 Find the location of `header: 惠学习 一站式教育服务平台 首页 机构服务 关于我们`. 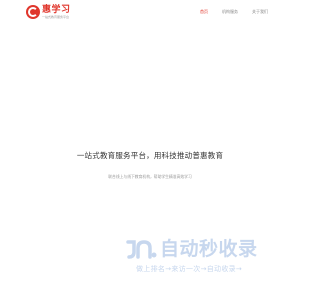

header: 惠学习 一站式教育服务平台 首页 机构服务 关于我们 is located at coordinates (150, 13).